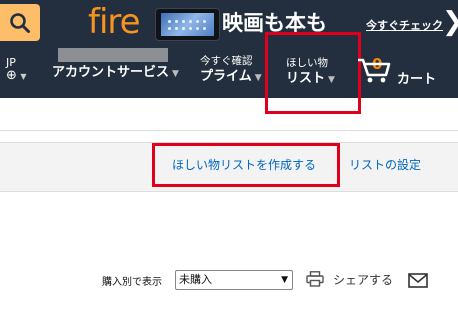  I want to click on prime-subtitle: 今すぐ確認, so click(226, 61).